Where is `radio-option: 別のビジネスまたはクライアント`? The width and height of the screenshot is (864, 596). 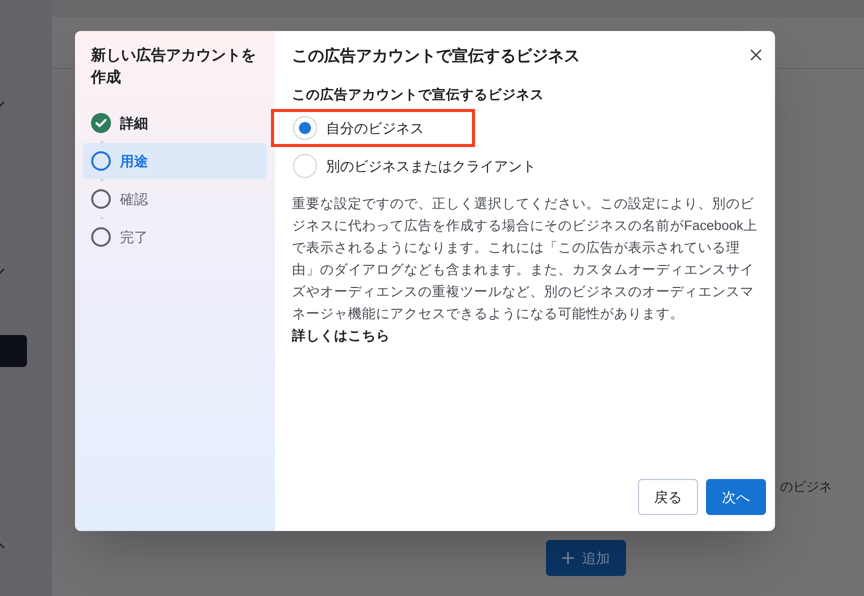 radio-option: 別のビジネスまたはクライアント is located at coordinates (429, 166).